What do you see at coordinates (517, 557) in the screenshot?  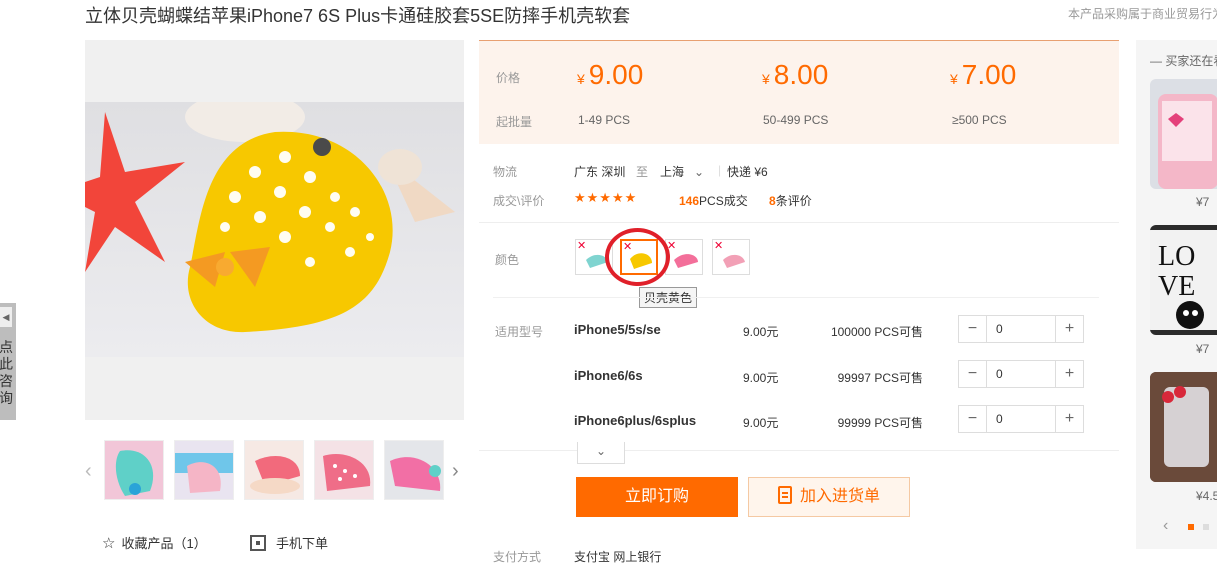 I see `payment-label: 支付方式` at bounding box center [517, 557].